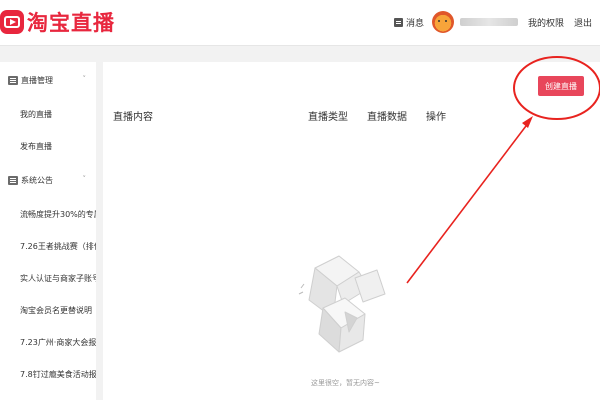  What do you see at coordinates (48, 214) in the screenshot?
I see `sidebar-item-announcement: 流畅度提升30%的专属直` at bounding box center [48, 214].